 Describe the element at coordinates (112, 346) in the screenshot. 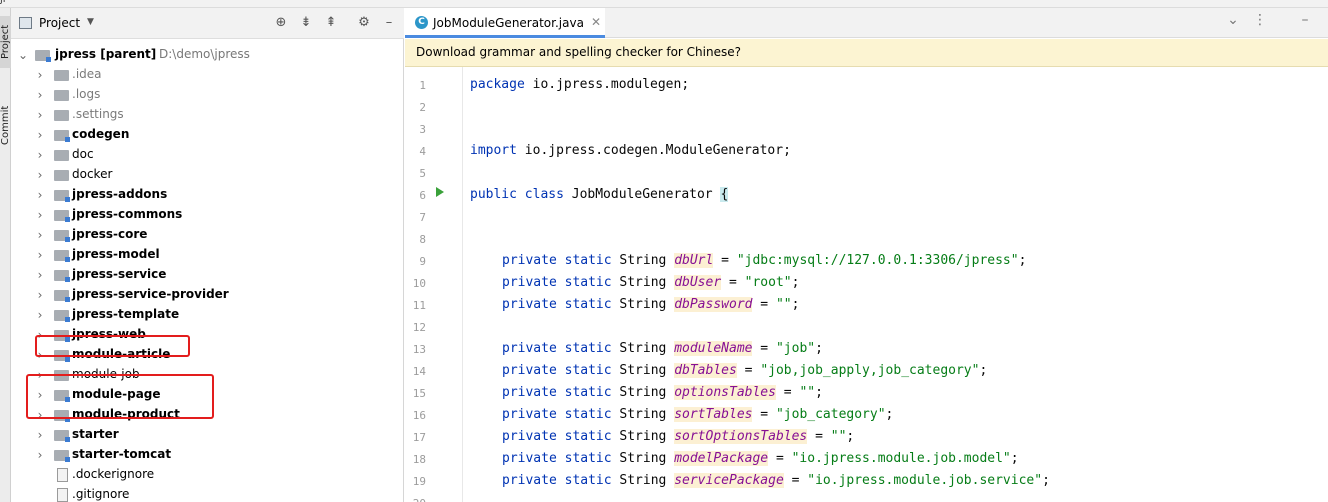

I see `highlight-box-module-article` at that location.